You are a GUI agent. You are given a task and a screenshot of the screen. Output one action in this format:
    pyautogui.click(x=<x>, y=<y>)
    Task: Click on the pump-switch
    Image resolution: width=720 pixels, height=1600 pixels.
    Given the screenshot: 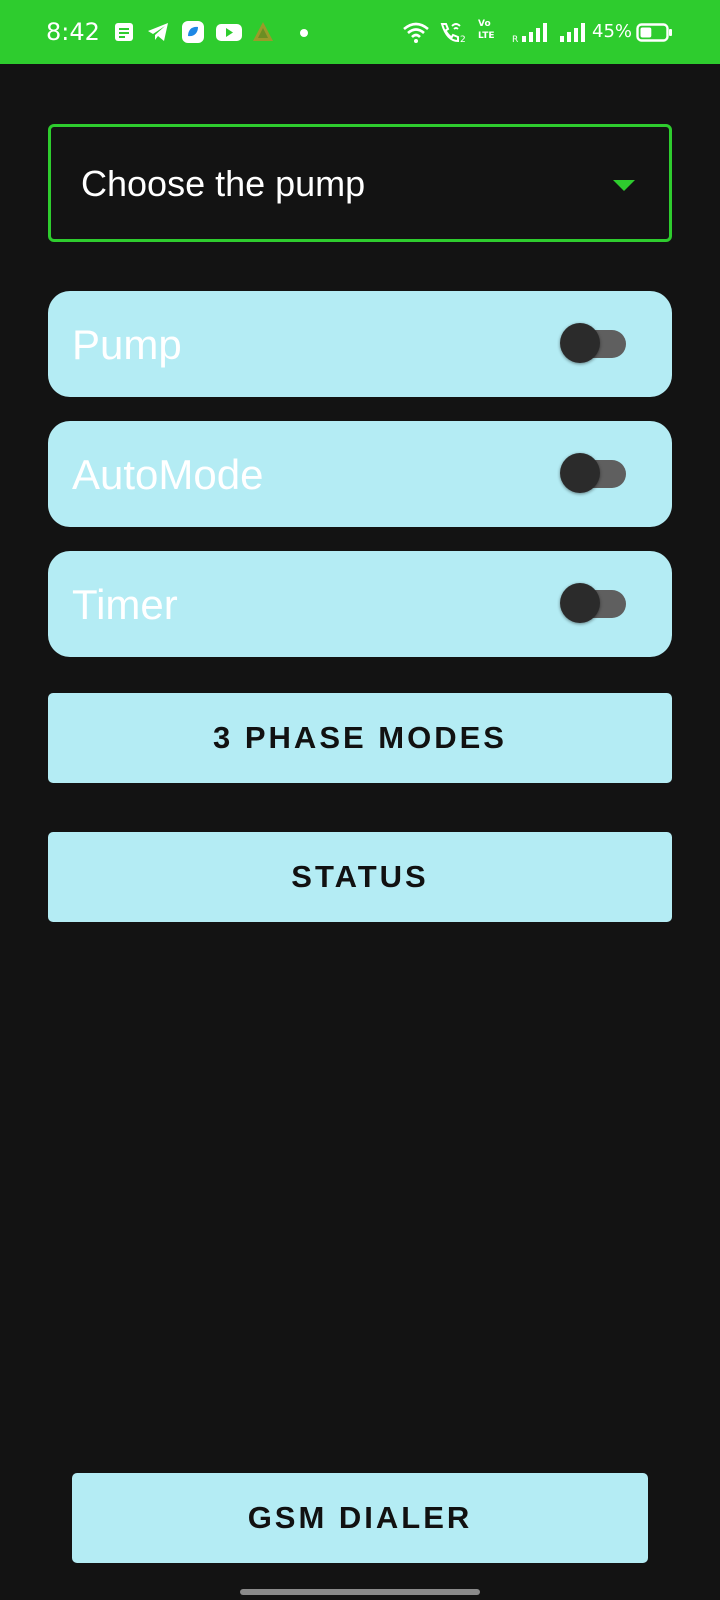 What is the action you would take?
    pyautogui.click(x=594, y=343)
    